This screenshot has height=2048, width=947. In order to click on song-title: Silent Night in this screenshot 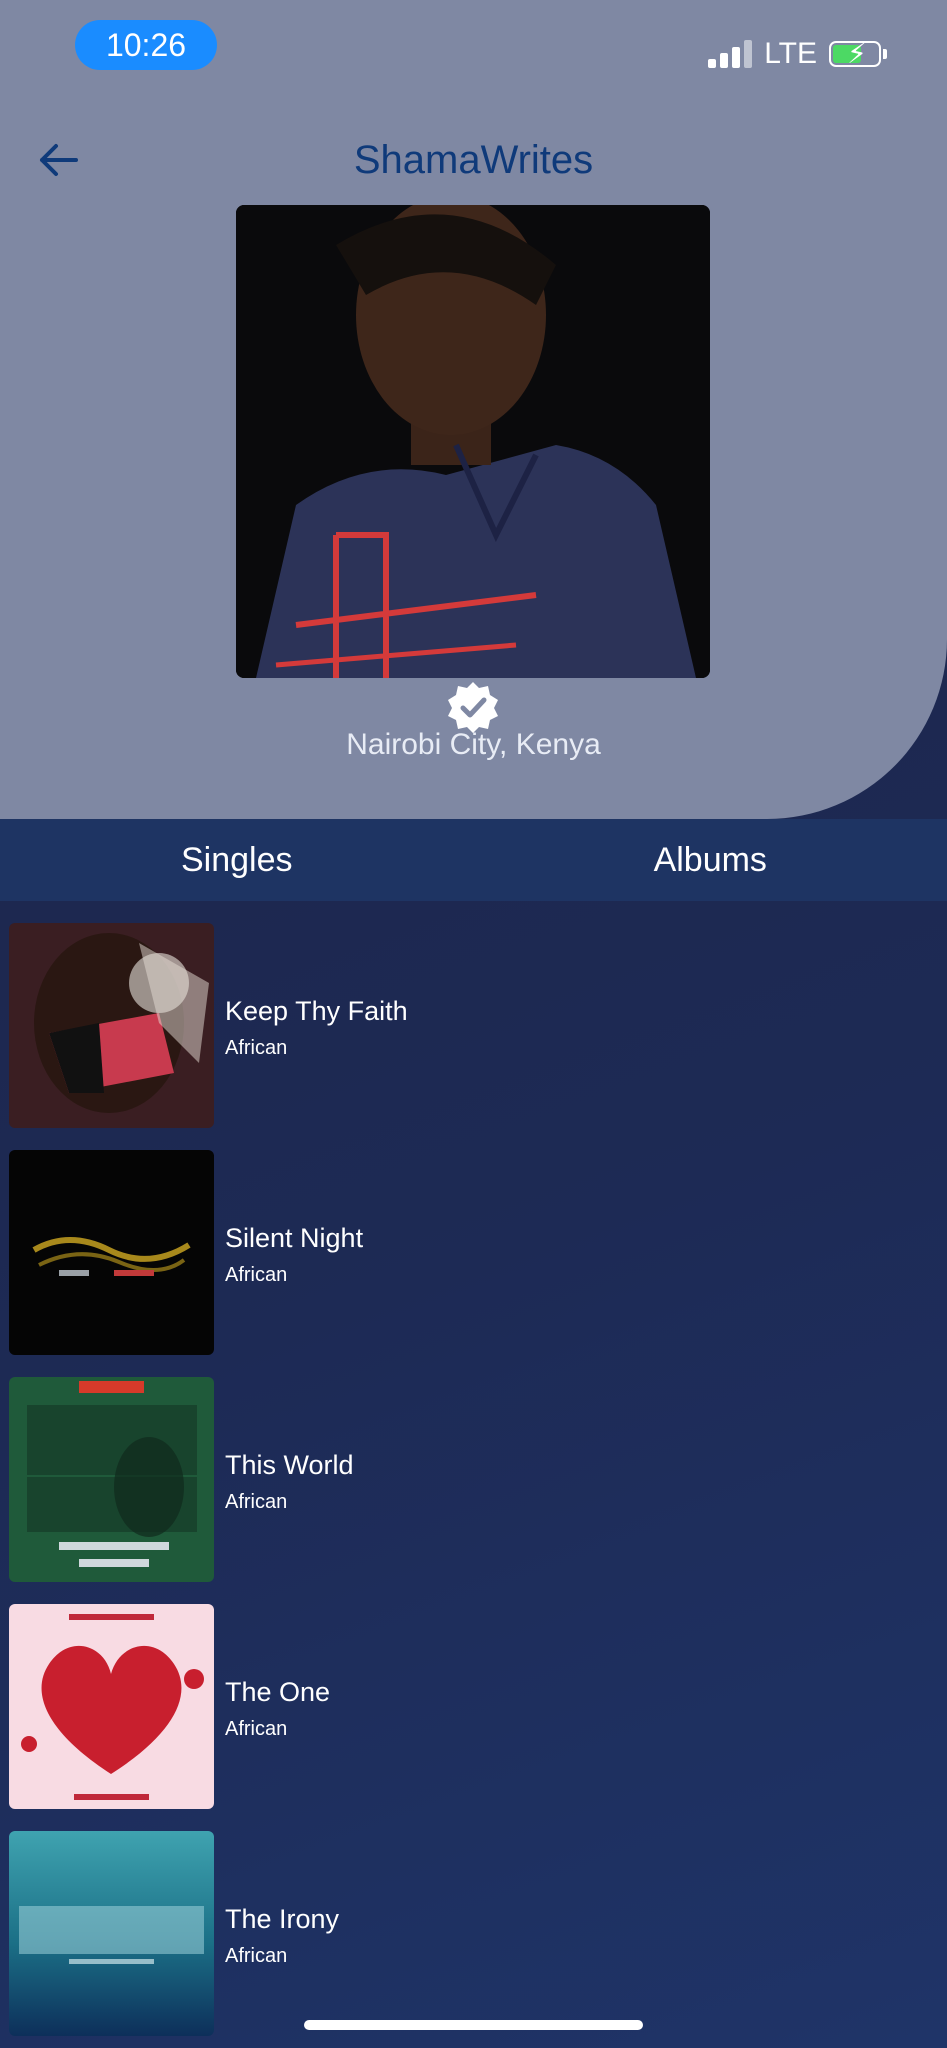, I will do `click(294, 1238)`.